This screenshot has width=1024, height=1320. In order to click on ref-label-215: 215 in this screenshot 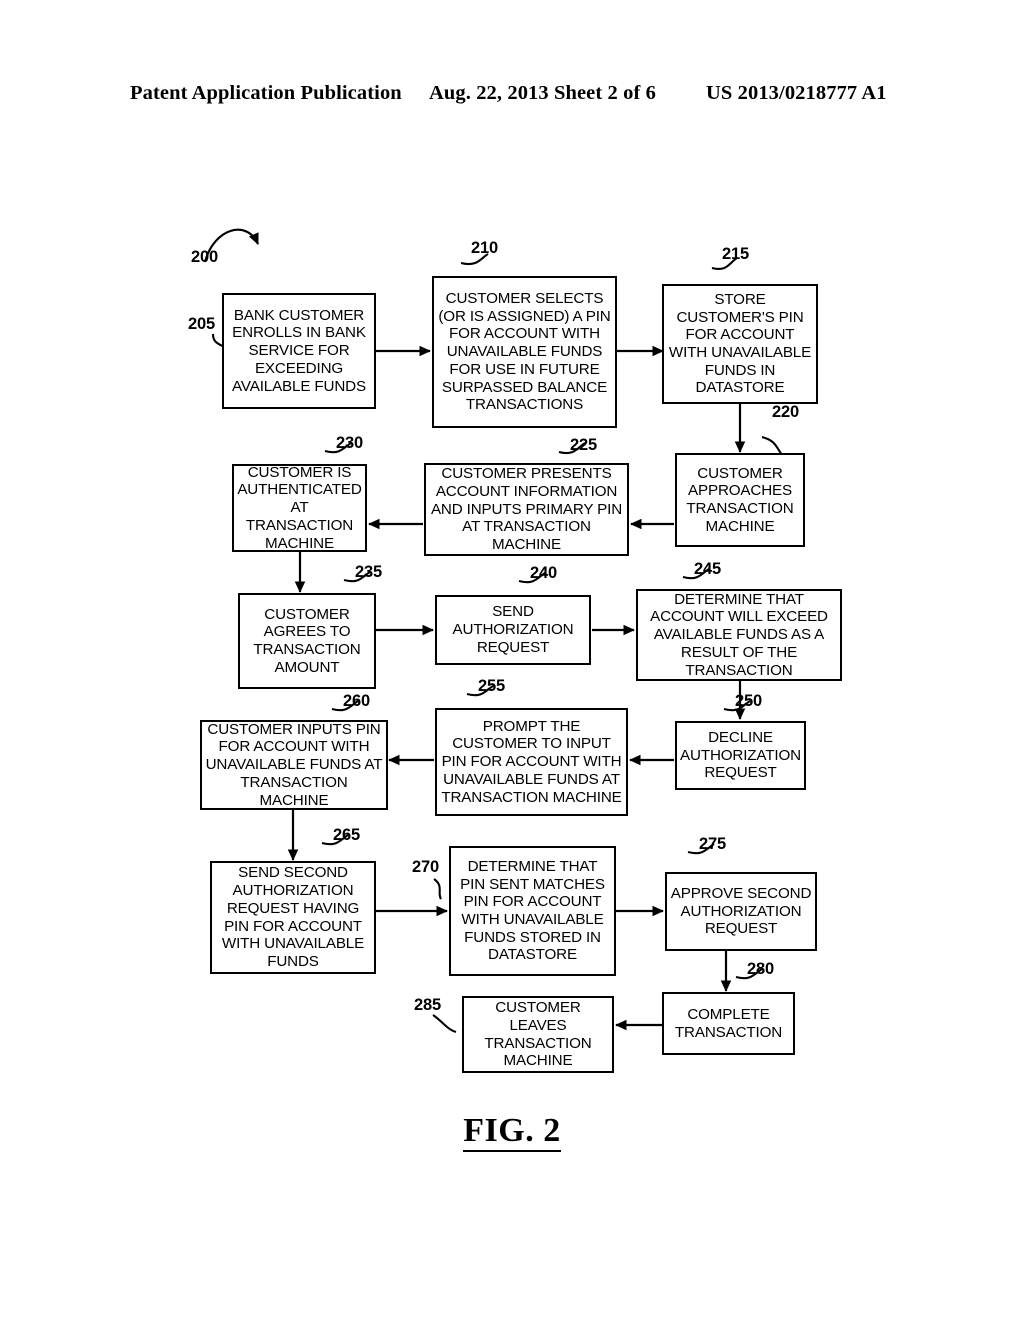, I will do `click(735, 254)`.